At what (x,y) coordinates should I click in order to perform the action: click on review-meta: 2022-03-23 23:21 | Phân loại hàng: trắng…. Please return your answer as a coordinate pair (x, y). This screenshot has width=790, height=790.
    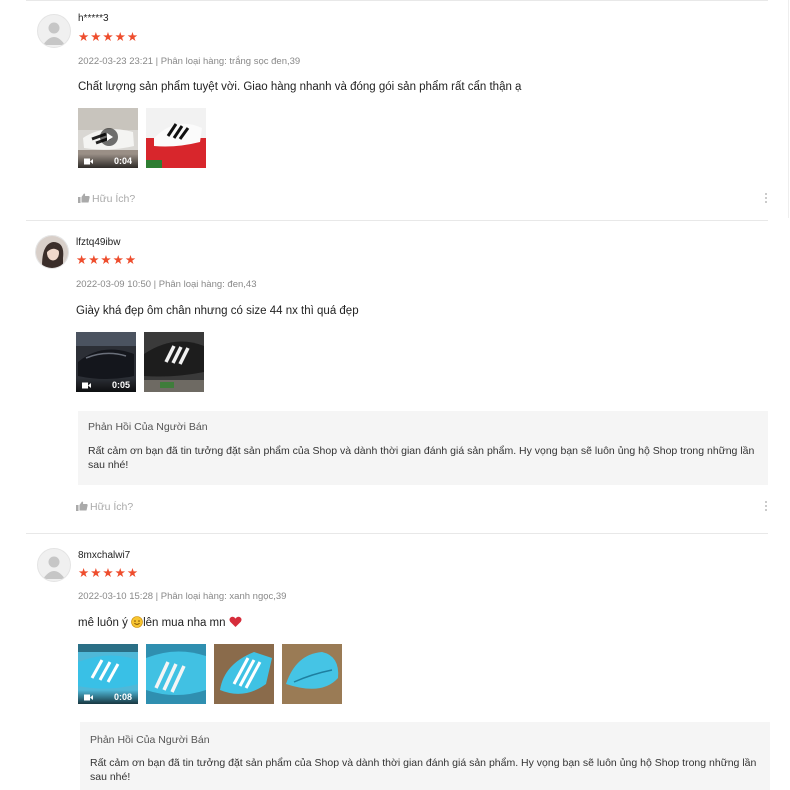
    Looking at the image, I should click on (189, 61).